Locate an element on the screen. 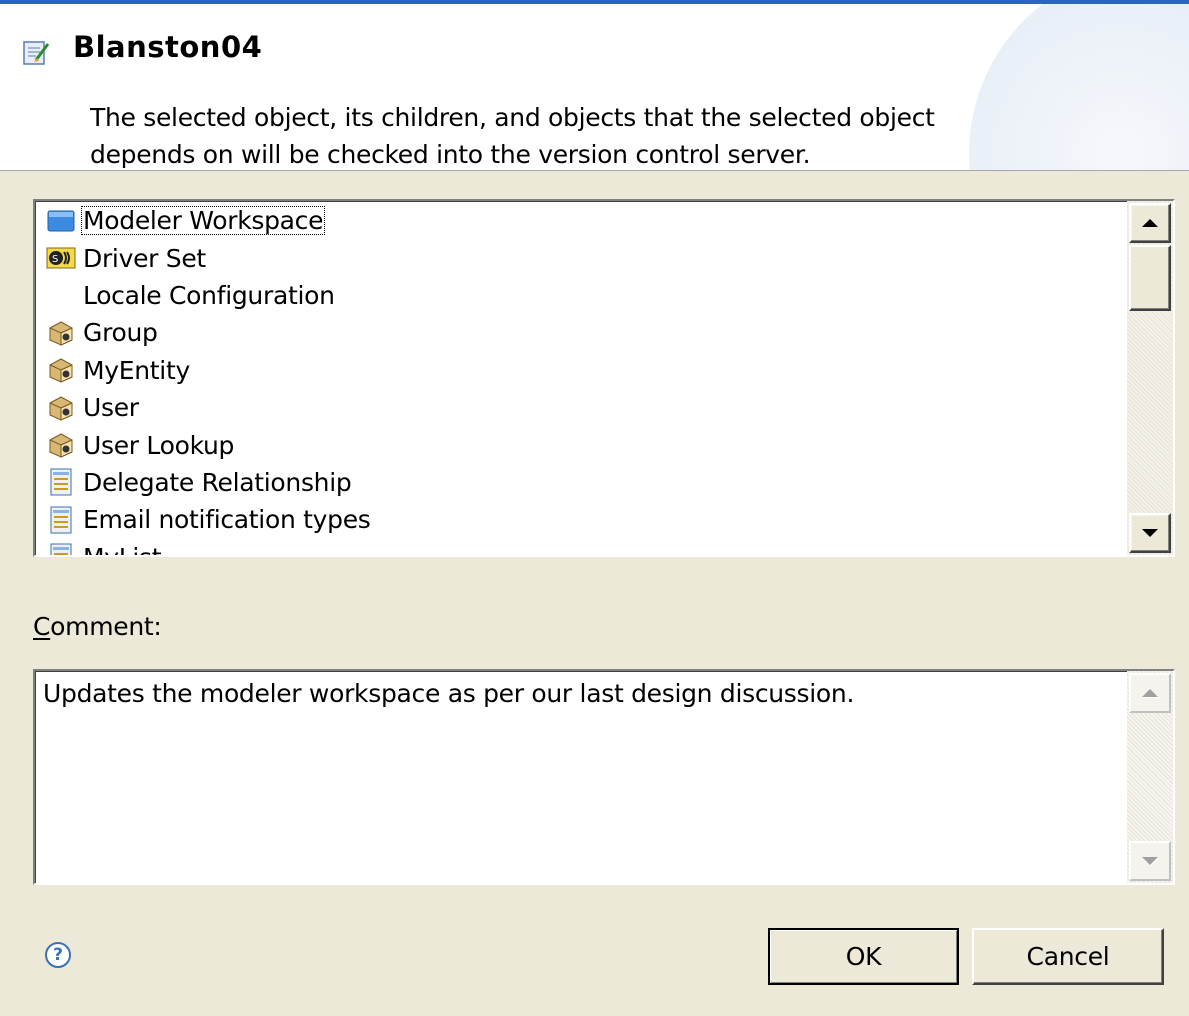  scroll-up-button is located at coordinates (1150, 223).